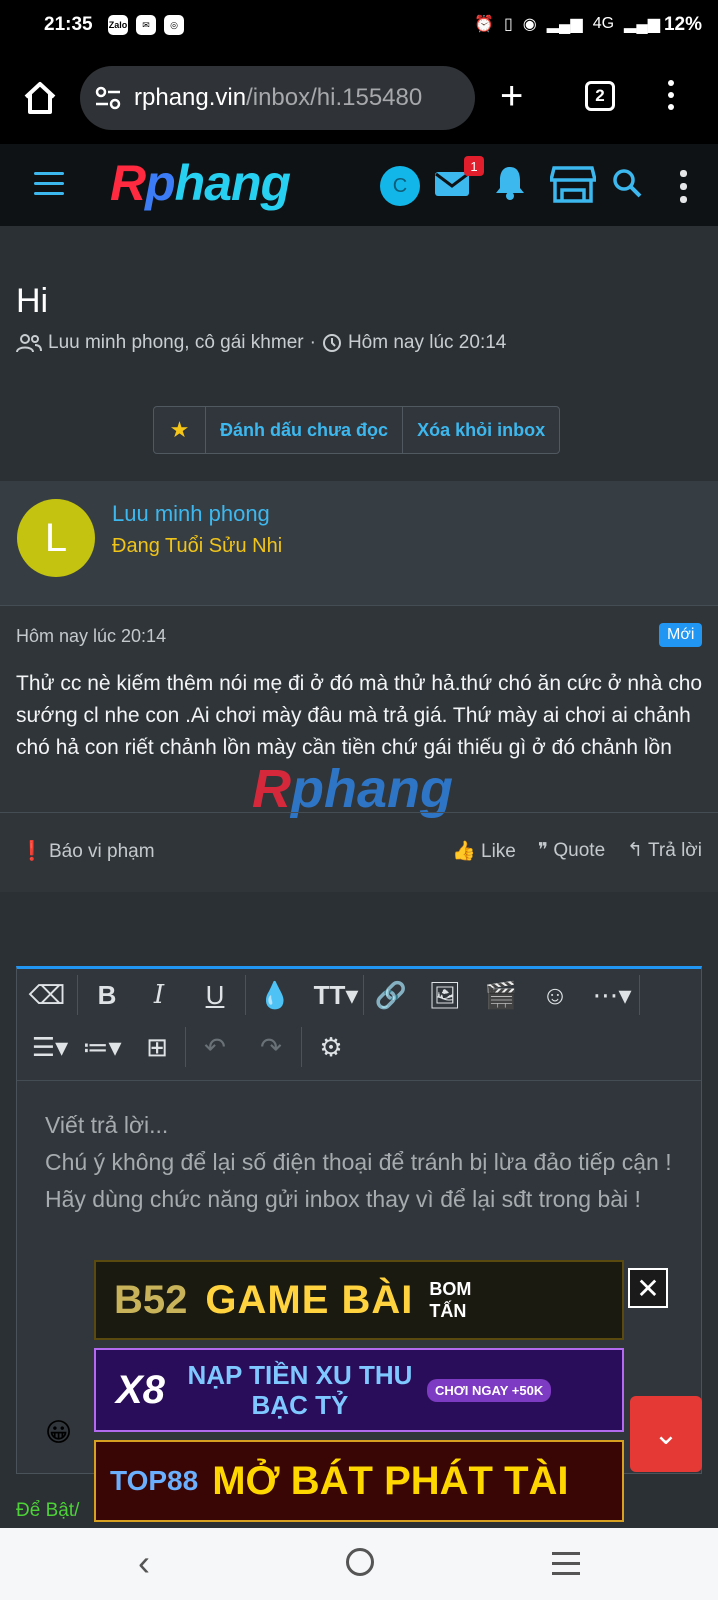  I want to click on report-link: ❗ Báo vi phạm, so click(87, 851).